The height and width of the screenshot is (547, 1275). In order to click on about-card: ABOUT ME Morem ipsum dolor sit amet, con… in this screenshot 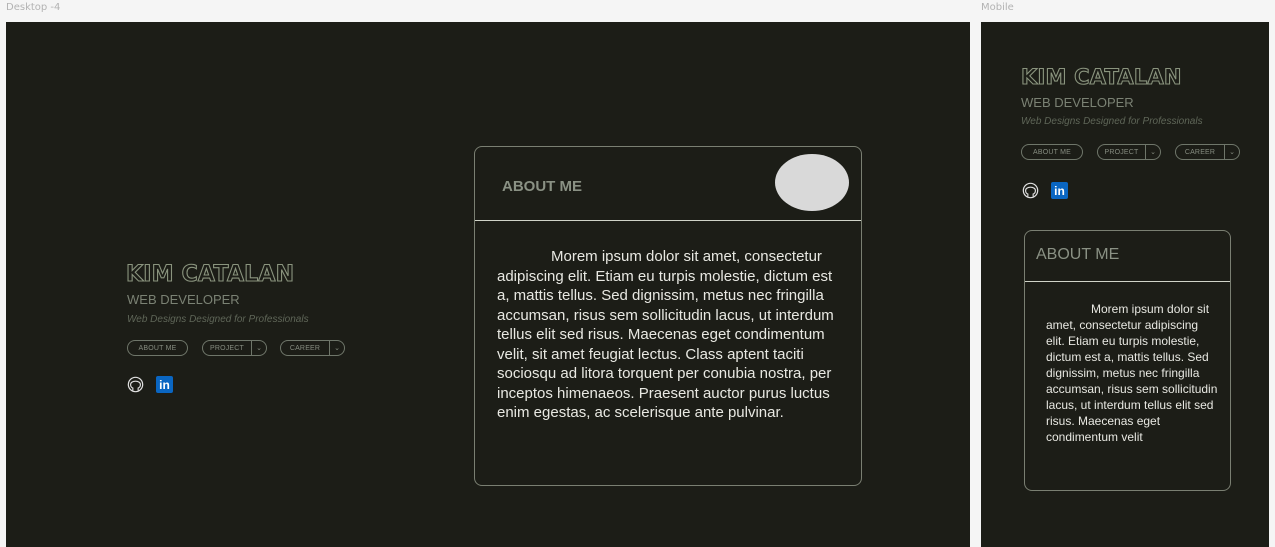, I will do `click(1127, 360)`.